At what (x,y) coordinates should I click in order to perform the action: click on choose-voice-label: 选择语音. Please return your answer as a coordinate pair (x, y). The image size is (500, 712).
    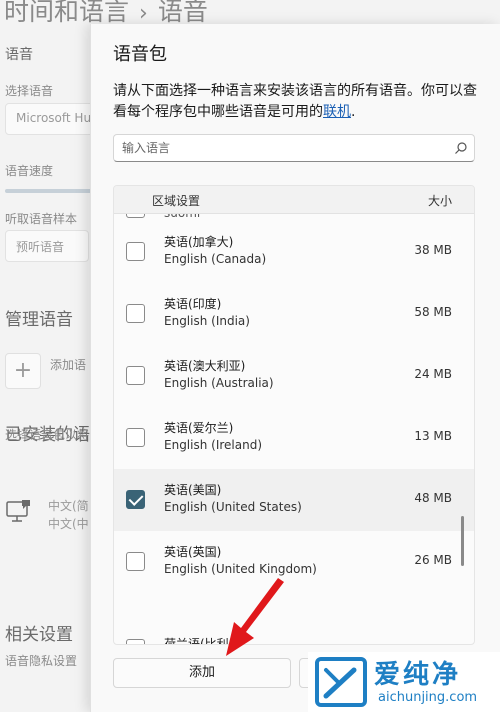
    Looking at the image, I should click on (29, 91).